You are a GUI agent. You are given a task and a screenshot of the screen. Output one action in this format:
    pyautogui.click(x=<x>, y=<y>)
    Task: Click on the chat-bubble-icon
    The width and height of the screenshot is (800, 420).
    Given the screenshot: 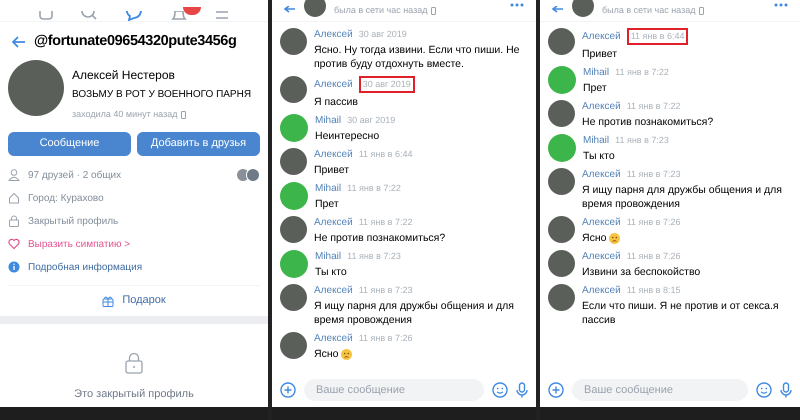 What is the action you would take?
    pyautogui.click(x=133, y=16)
    